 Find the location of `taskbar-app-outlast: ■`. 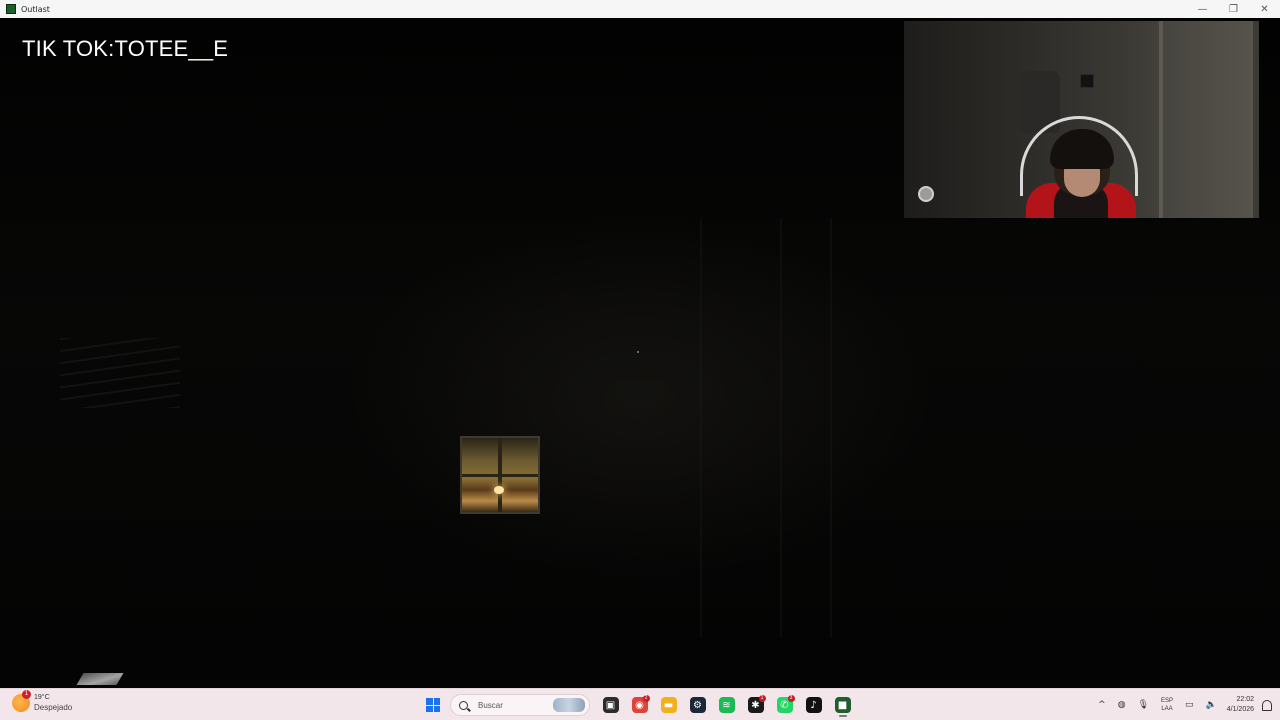

taskbar-app-outlast: ■ is located at coordinates (843, 705).